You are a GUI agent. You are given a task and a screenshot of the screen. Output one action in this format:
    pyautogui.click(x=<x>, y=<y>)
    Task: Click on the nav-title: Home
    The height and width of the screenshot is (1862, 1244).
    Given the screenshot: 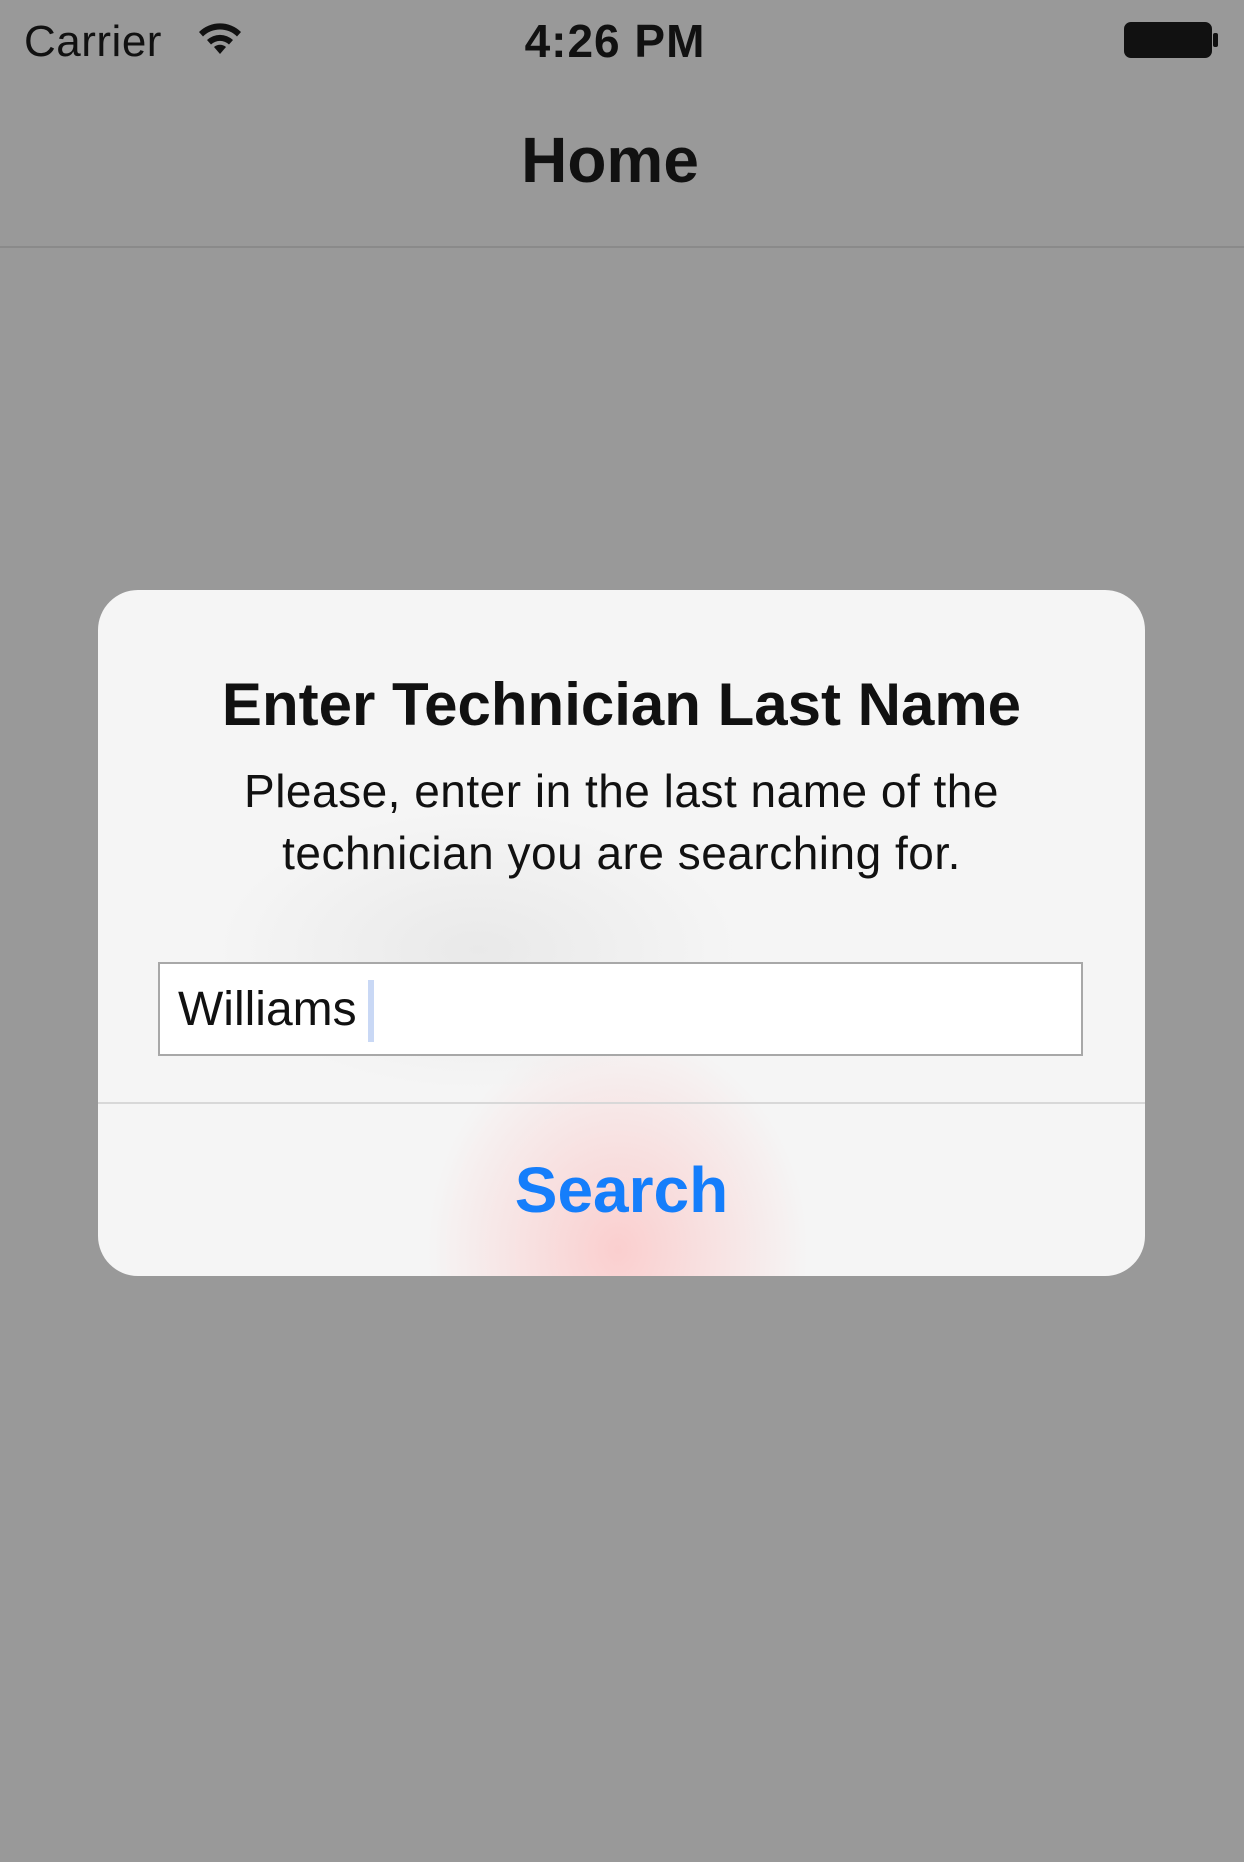 What is the action you would take?
    pyautogui.click(x=610, y=160)
    